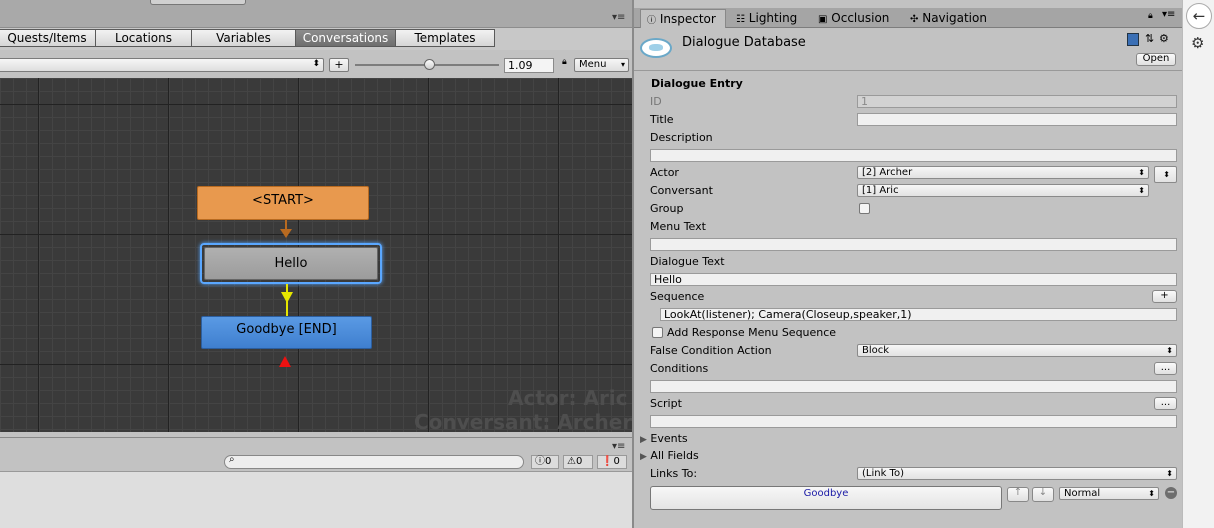 Image resolution: width=1214 pixels, height=528 pixels. What do you see at coordinates (618, 17) in the screenshot?
I see `panel-menu-icon: ▾≡` at bounding box center [618, 17].